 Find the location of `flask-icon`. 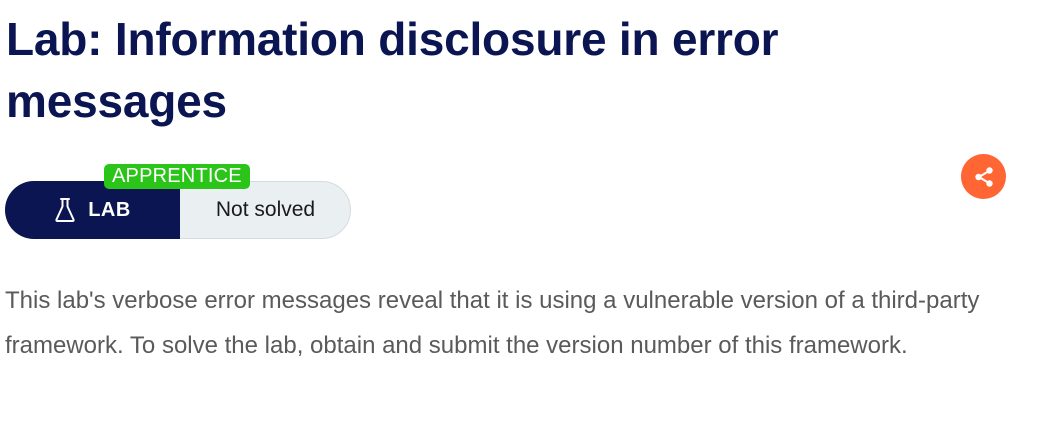

flask-icon is located at coordinates (65, 210).